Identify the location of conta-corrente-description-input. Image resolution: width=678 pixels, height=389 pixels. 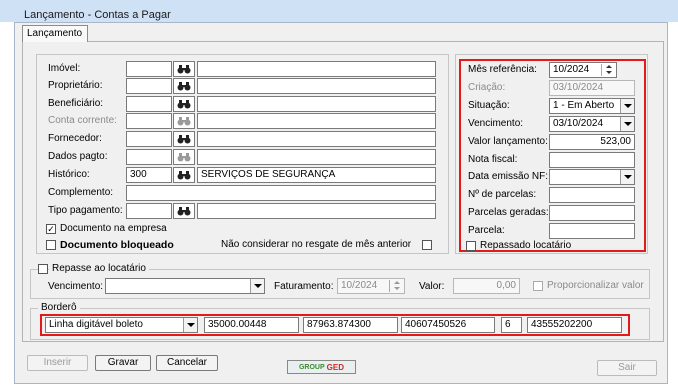
(316, 121).